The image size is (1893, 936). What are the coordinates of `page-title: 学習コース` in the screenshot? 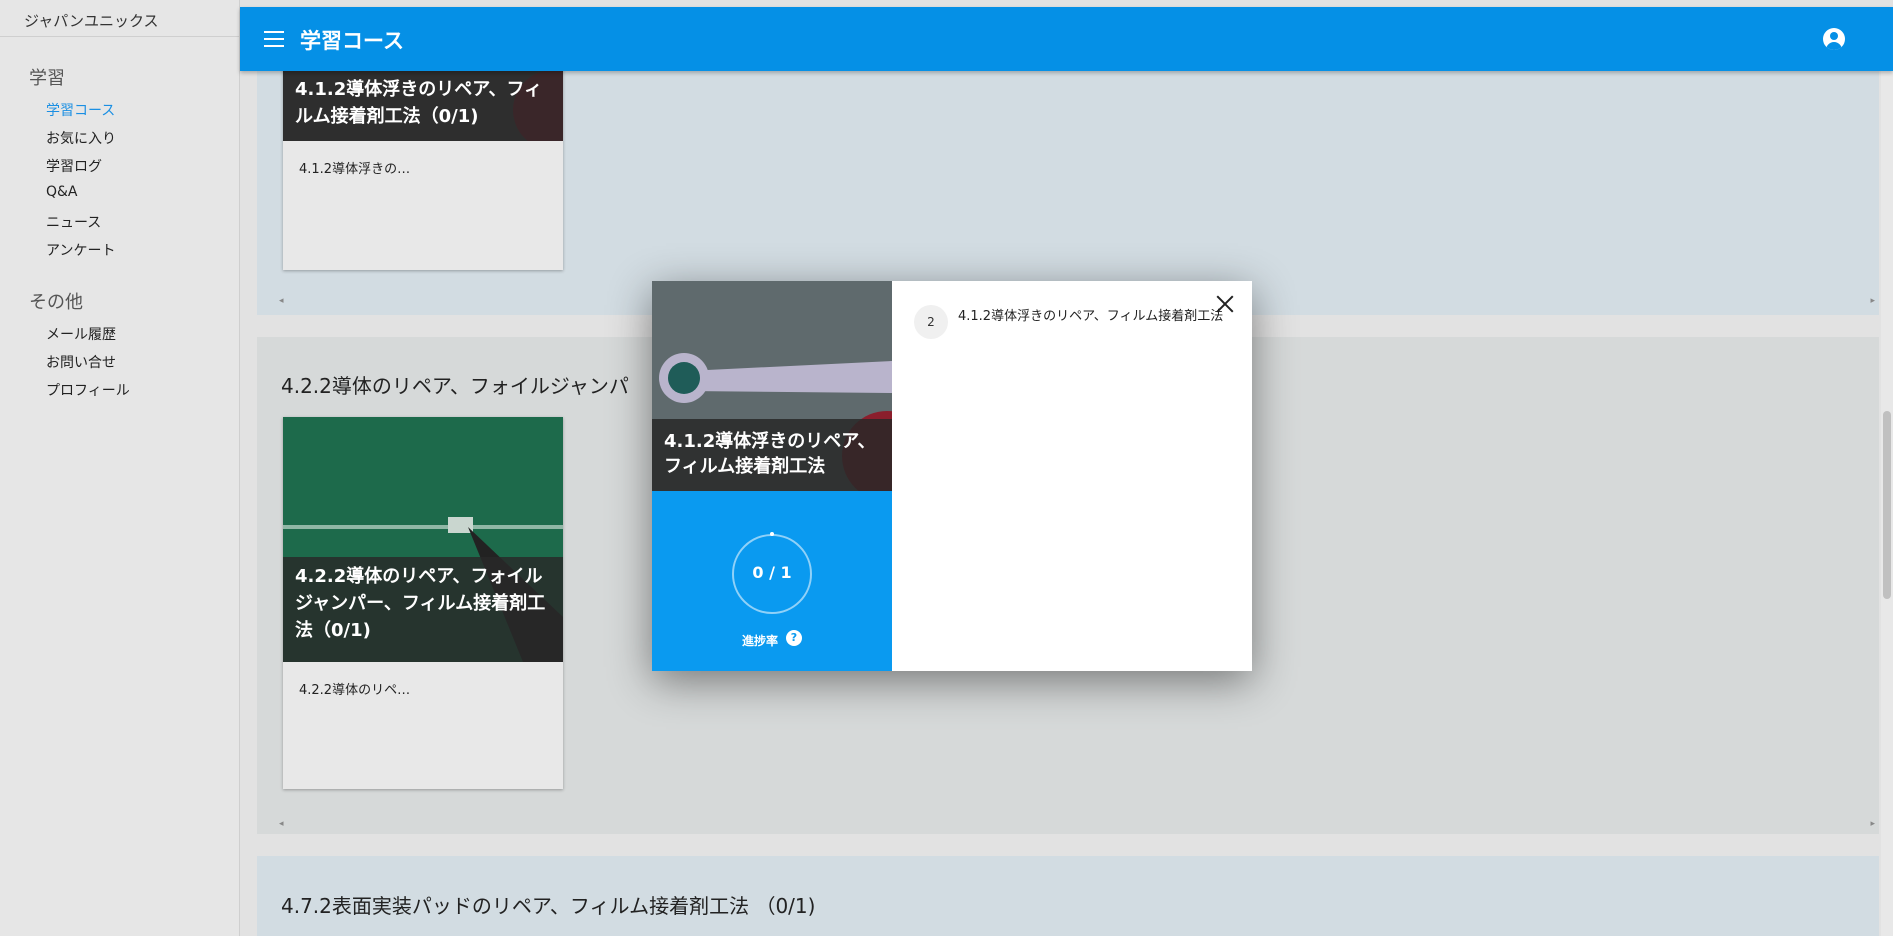 It's located at (352, 41).